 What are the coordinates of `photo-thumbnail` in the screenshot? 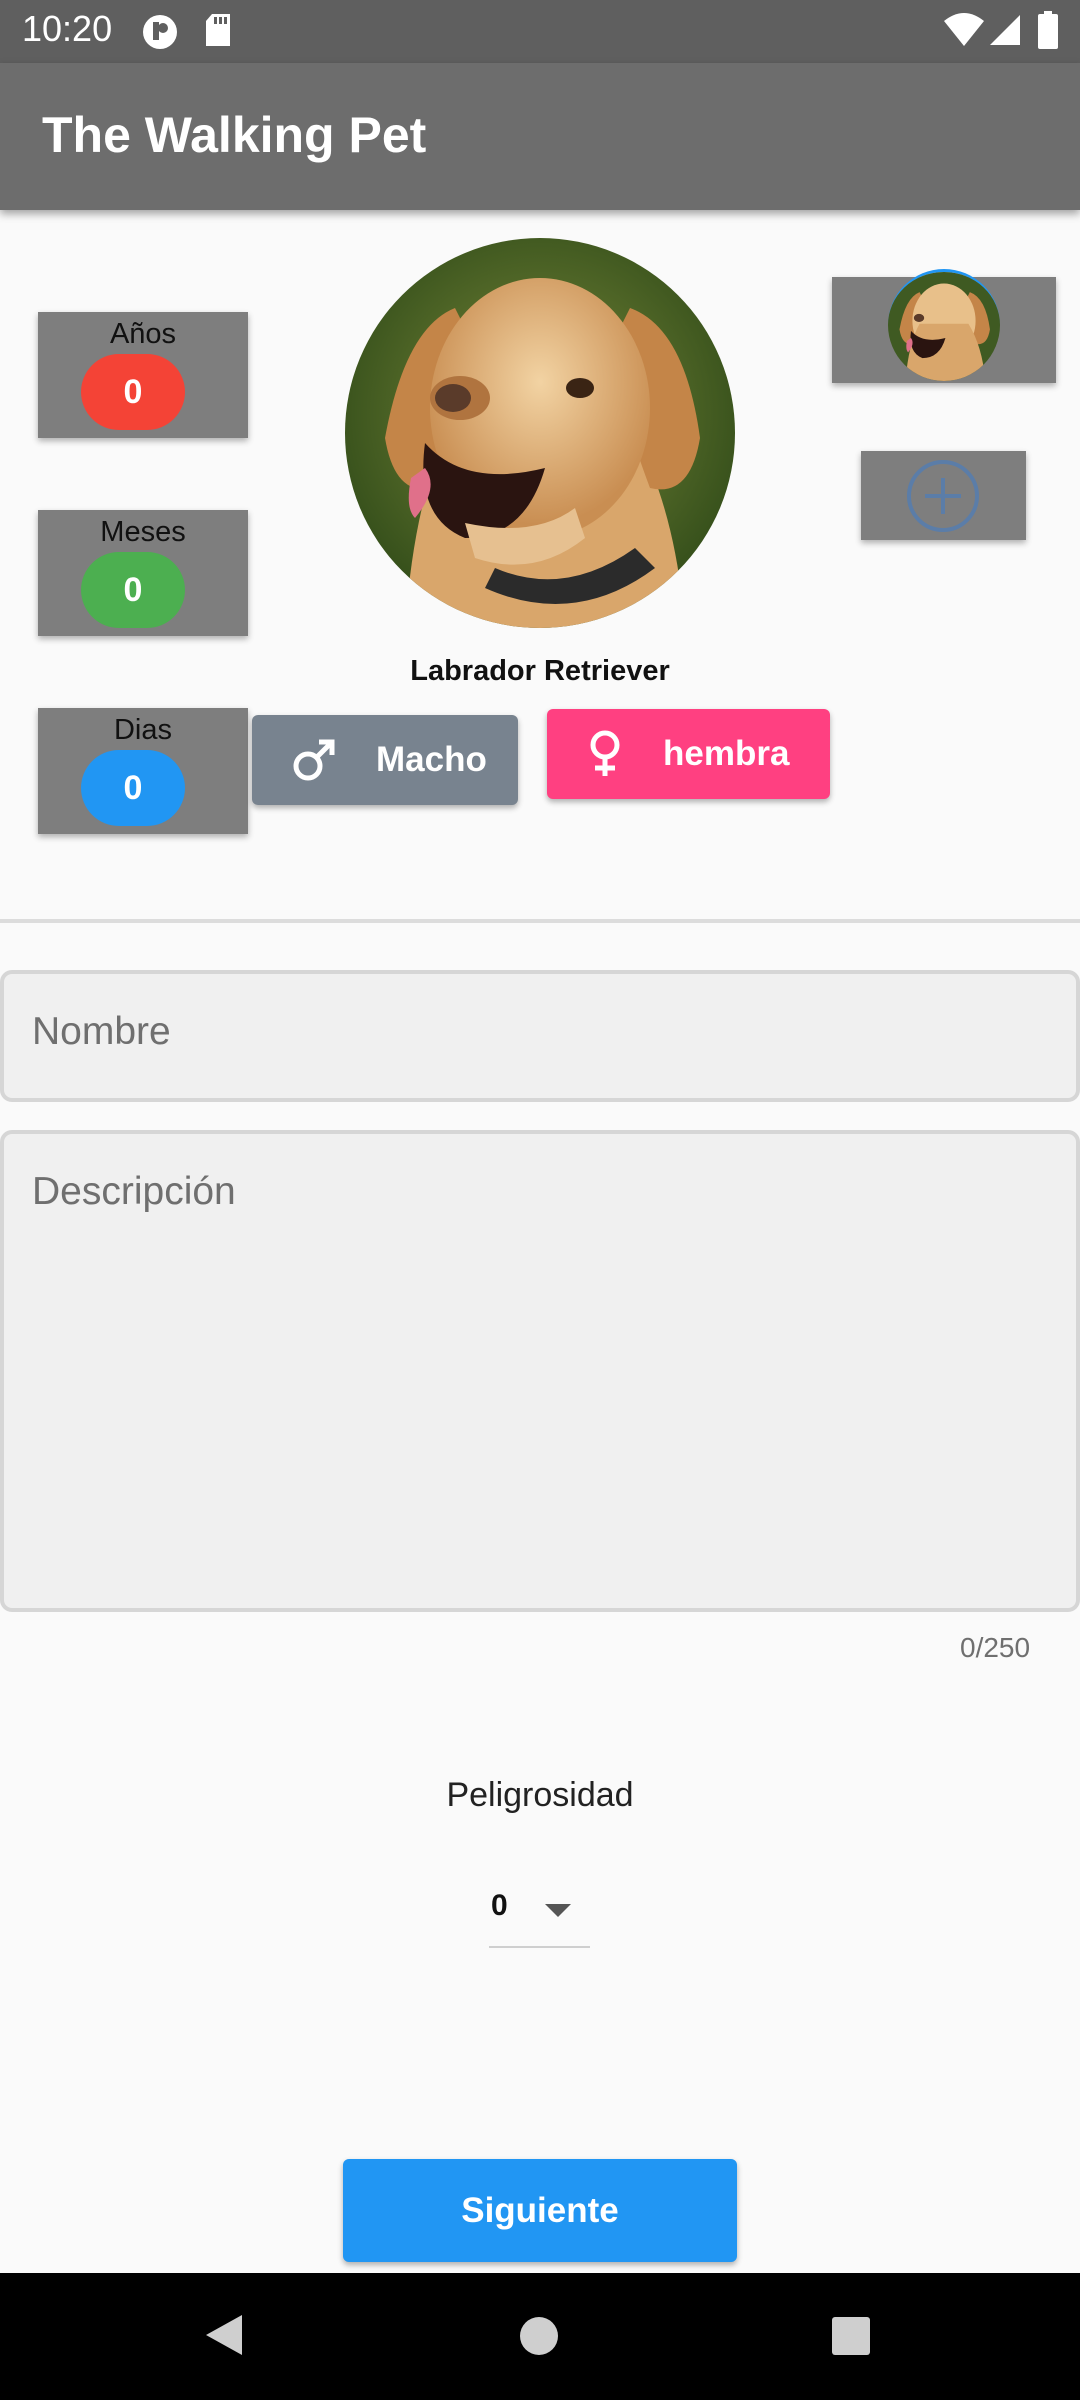 It's located at (944, 325).